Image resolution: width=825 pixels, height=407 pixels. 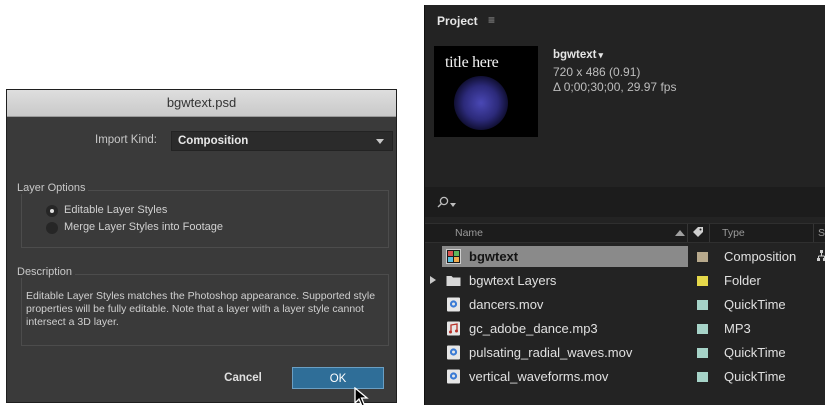 I want to click on sort-ascending-icon, so click(x=680, y=233).